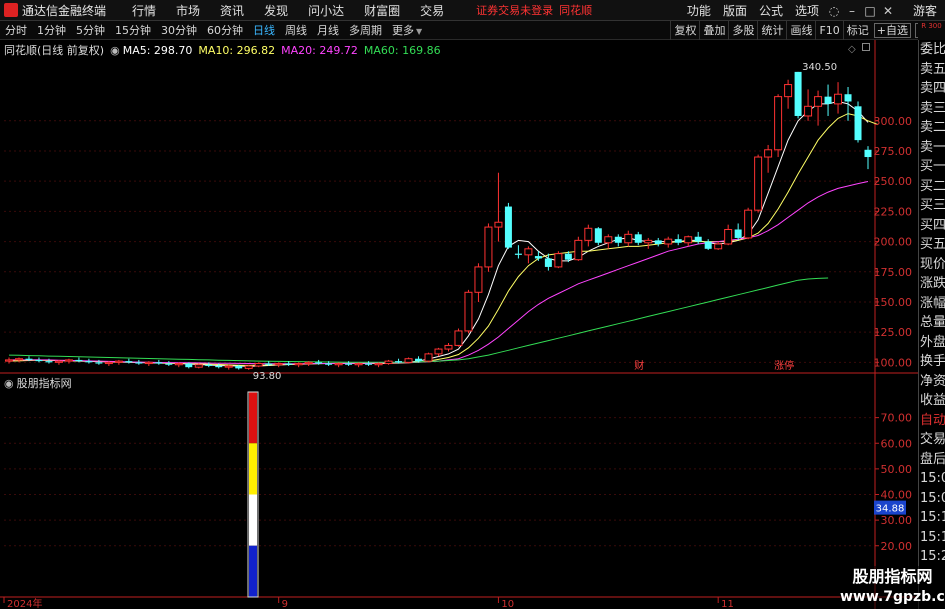  I want to click on date-axis: 2024年 9 10 11, so click(368, 603).